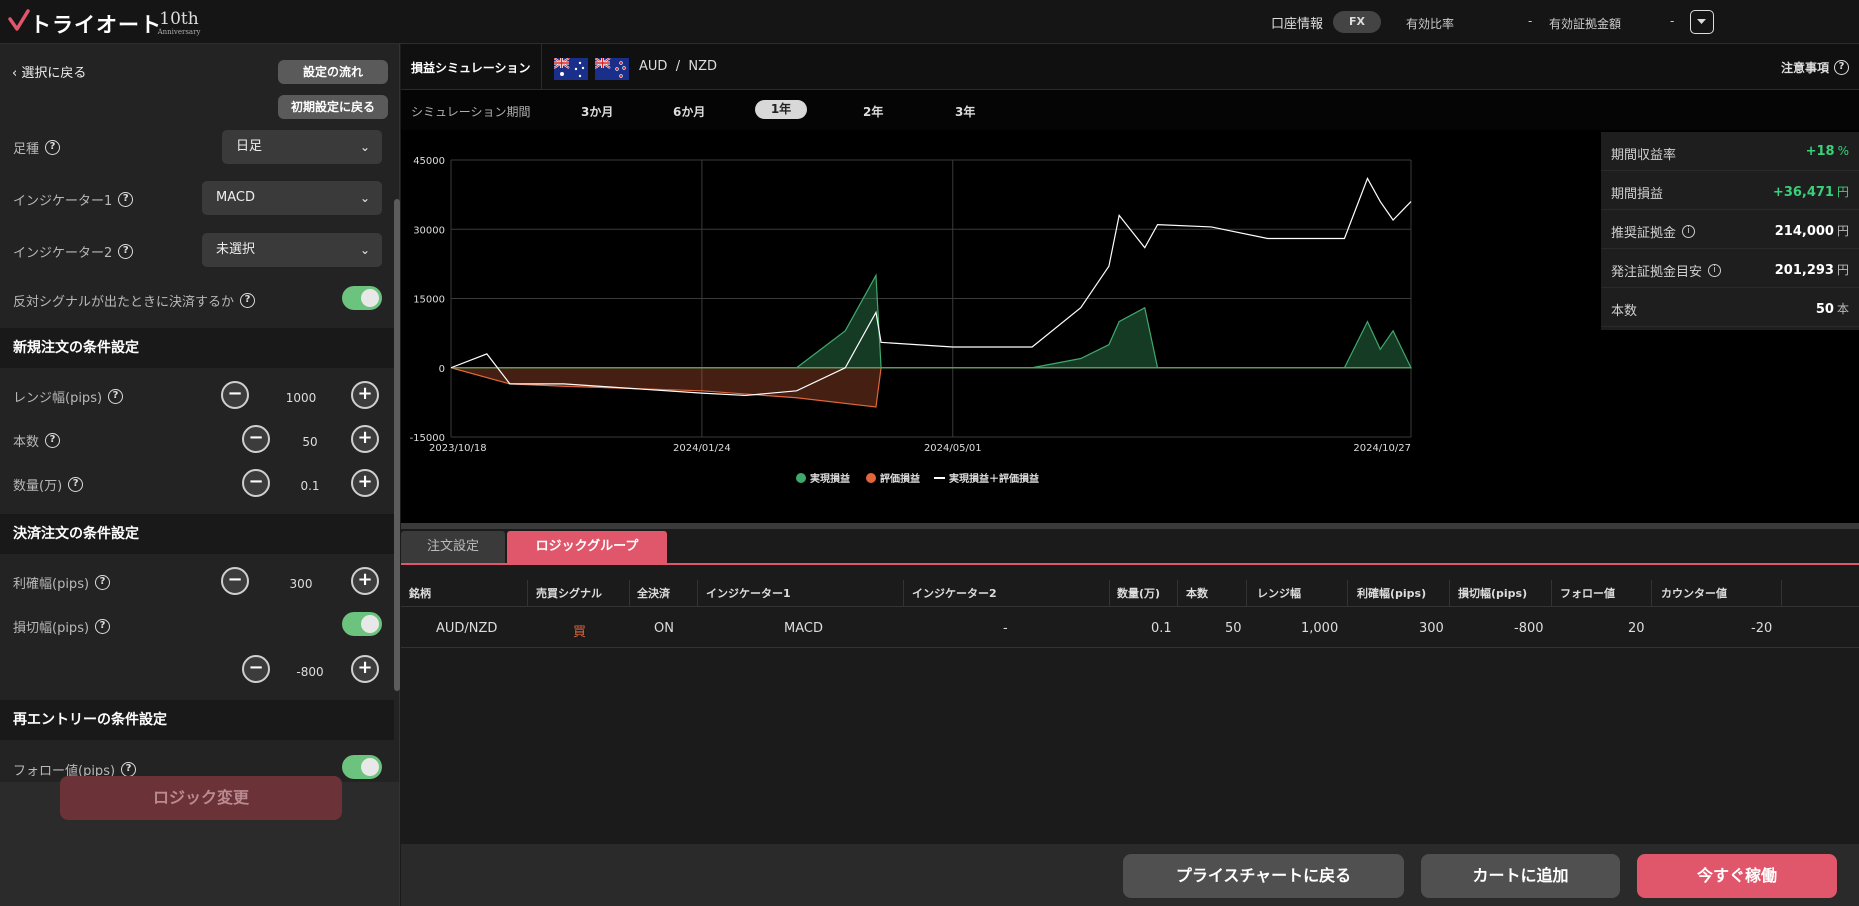 The image size is (1859, 906). What do you see at coordinates (429, 230) in the screenshot?
I see `y-tick-label: 30000` at bounding box center [429, 230].